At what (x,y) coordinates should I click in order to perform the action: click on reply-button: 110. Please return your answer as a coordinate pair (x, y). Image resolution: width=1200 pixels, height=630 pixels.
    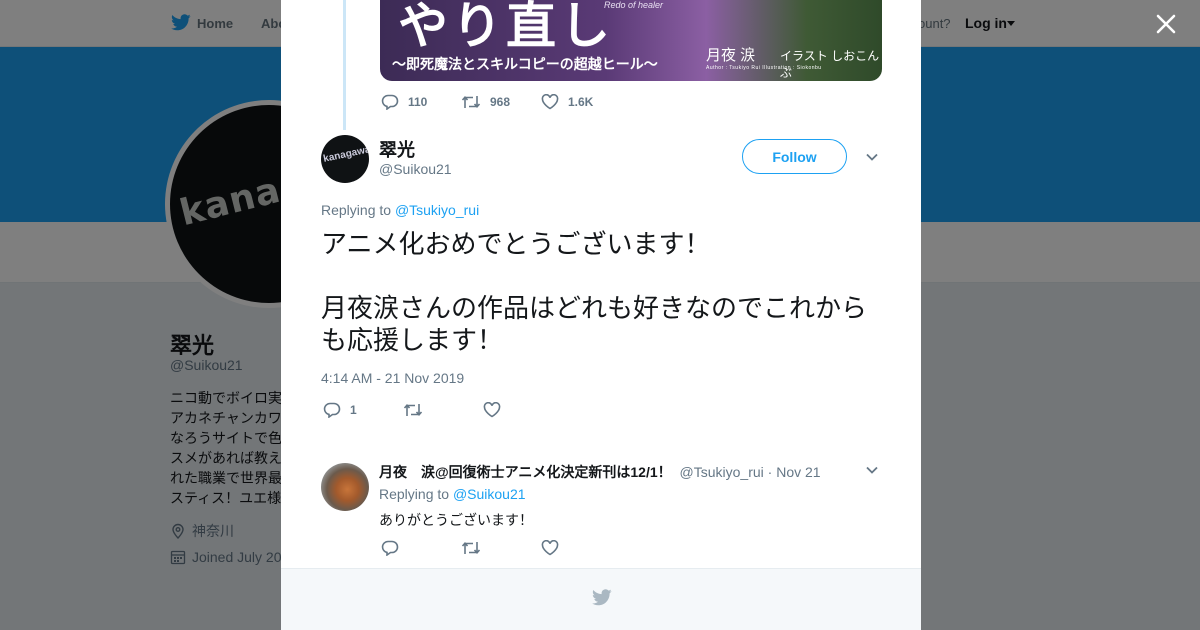
    Looking at the image, I should click on (421, 102).